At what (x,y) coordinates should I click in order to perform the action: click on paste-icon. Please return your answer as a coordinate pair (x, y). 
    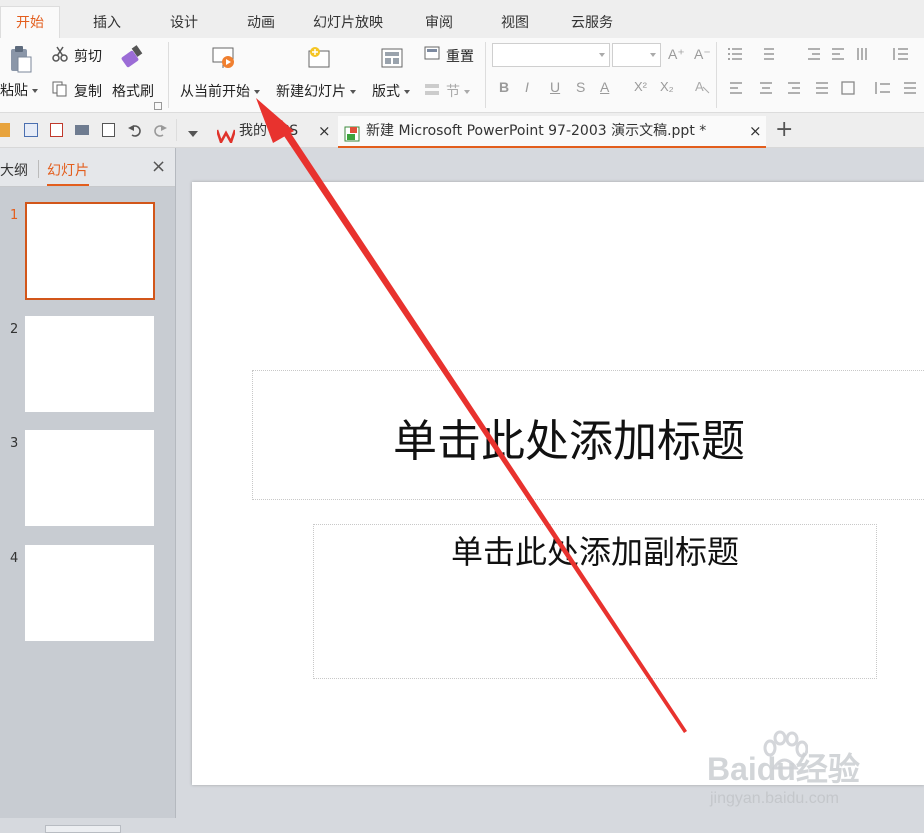
    Looking at the image, I should click on (20, 60).